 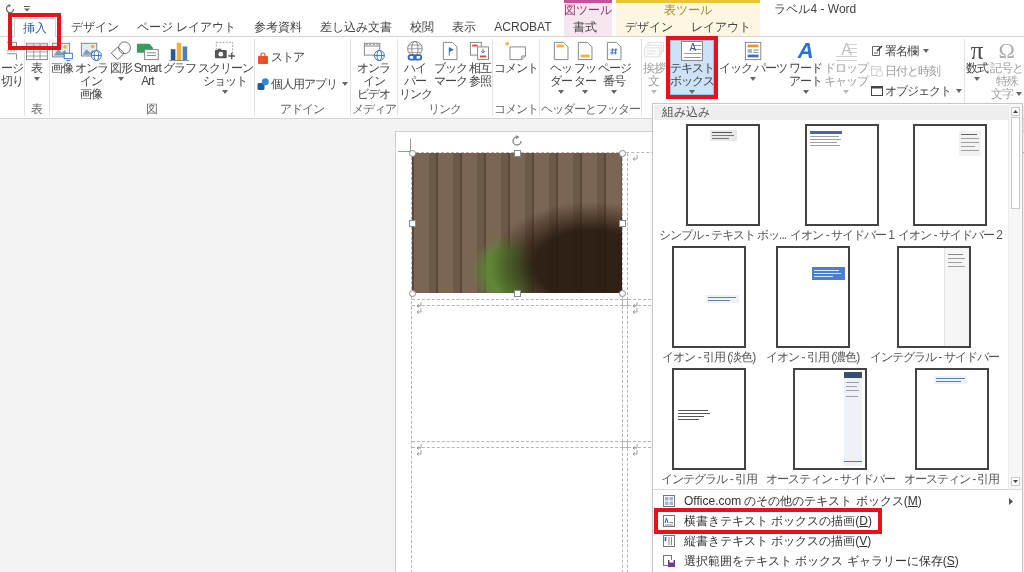 What do you see at coordinates (464, 27) in the screenshot?
I see `ribbon-tab: 表示` at bounding box center [464, 27].